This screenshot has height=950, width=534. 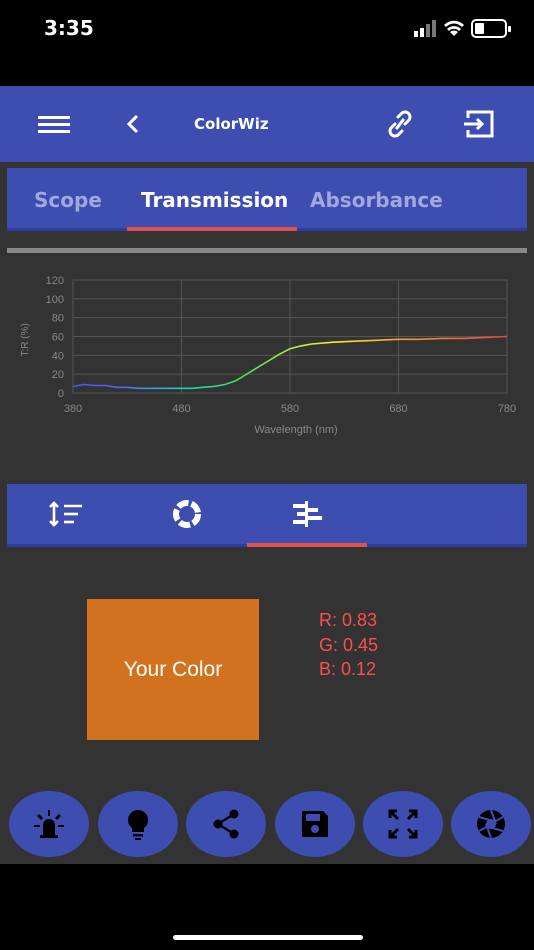 I want to click on status-time: 3:35, so click(x=69, y=28).